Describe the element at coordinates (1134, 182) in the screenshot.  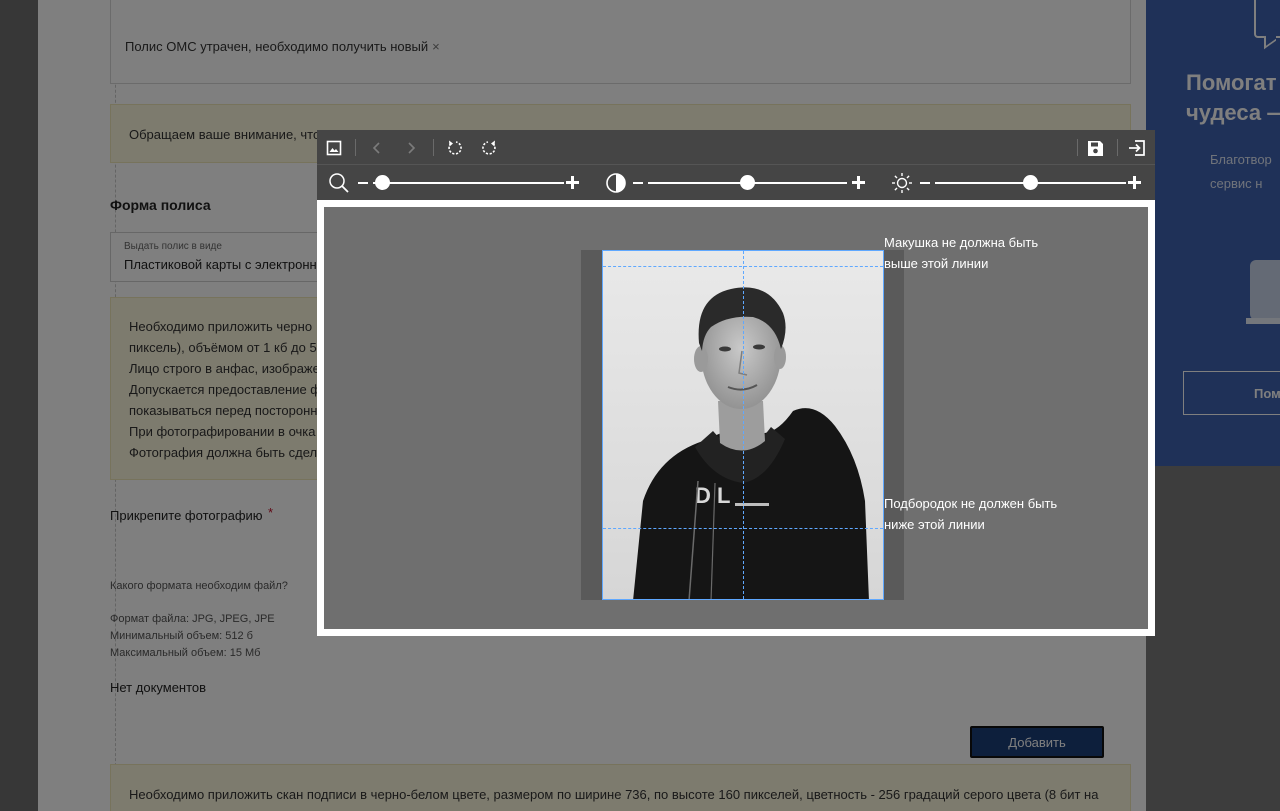
I see `brightness-plus-icon` at that location.